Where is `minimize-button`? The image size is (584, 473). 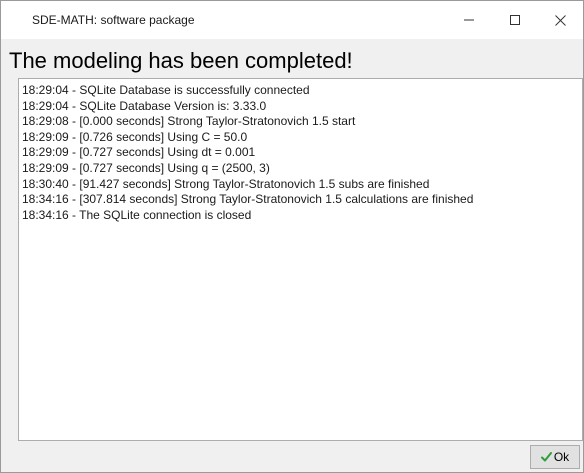
minimize-button is located at coordinates (469, 20).